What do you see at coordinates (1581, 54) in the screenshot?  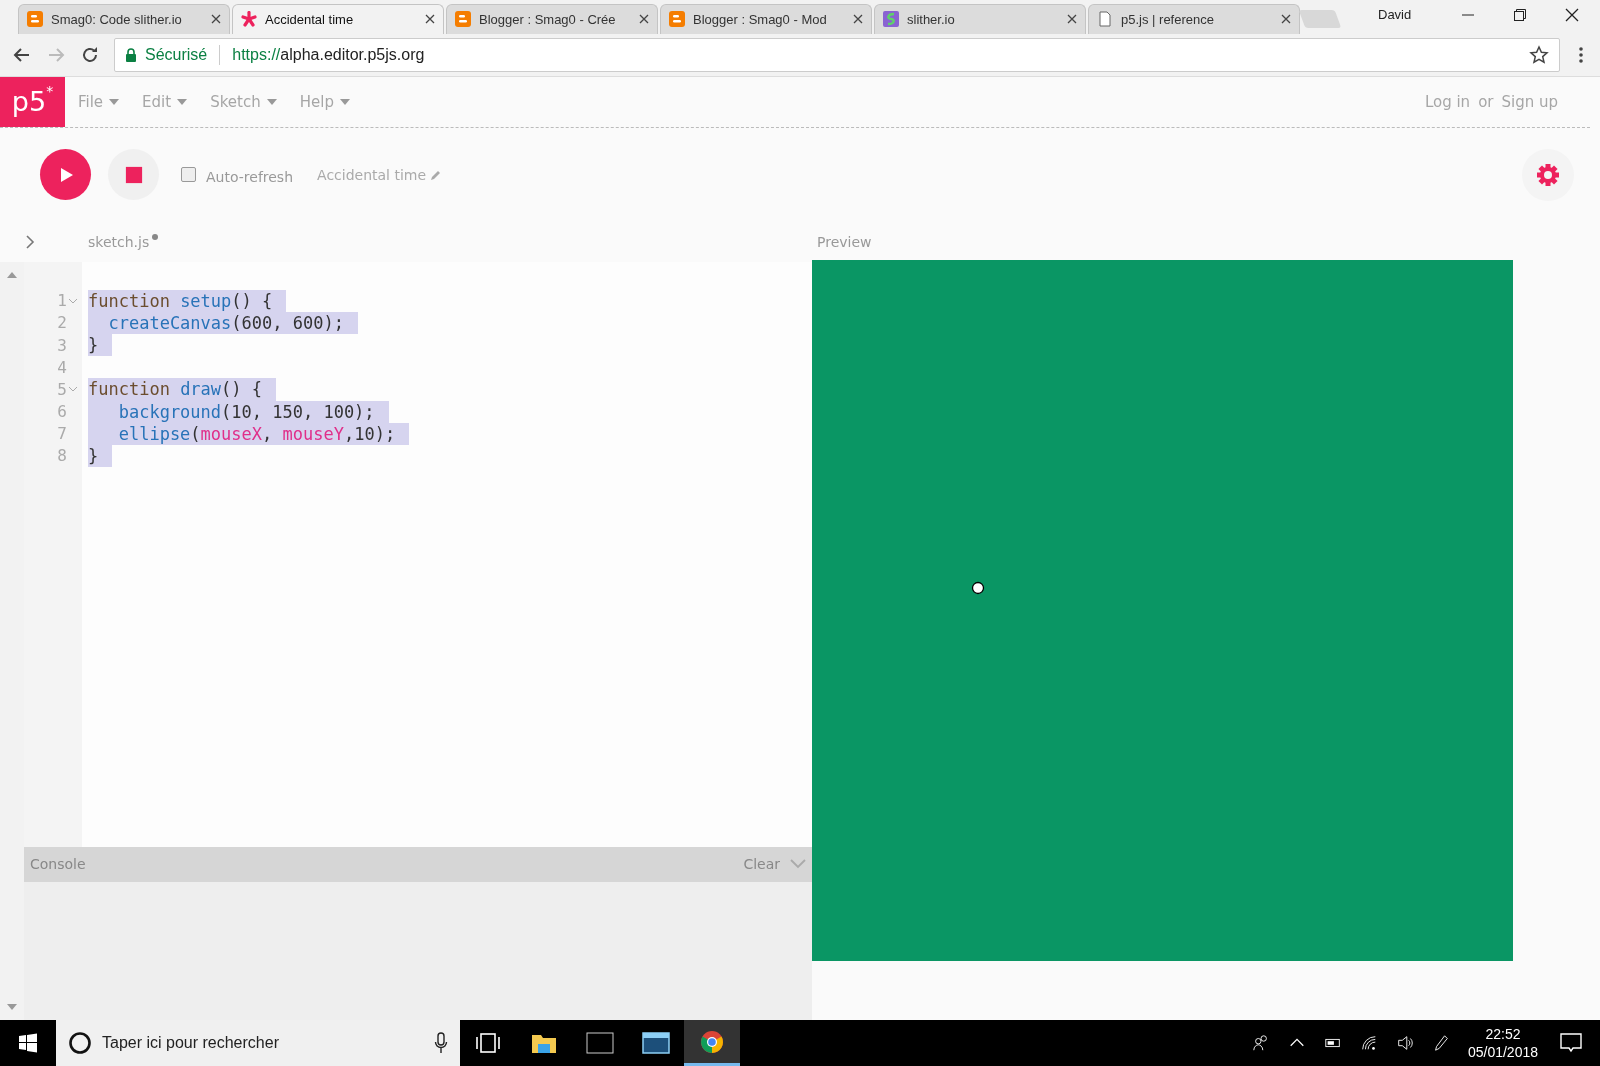 I see `menu-icon` at bounding box center [1581, 54].